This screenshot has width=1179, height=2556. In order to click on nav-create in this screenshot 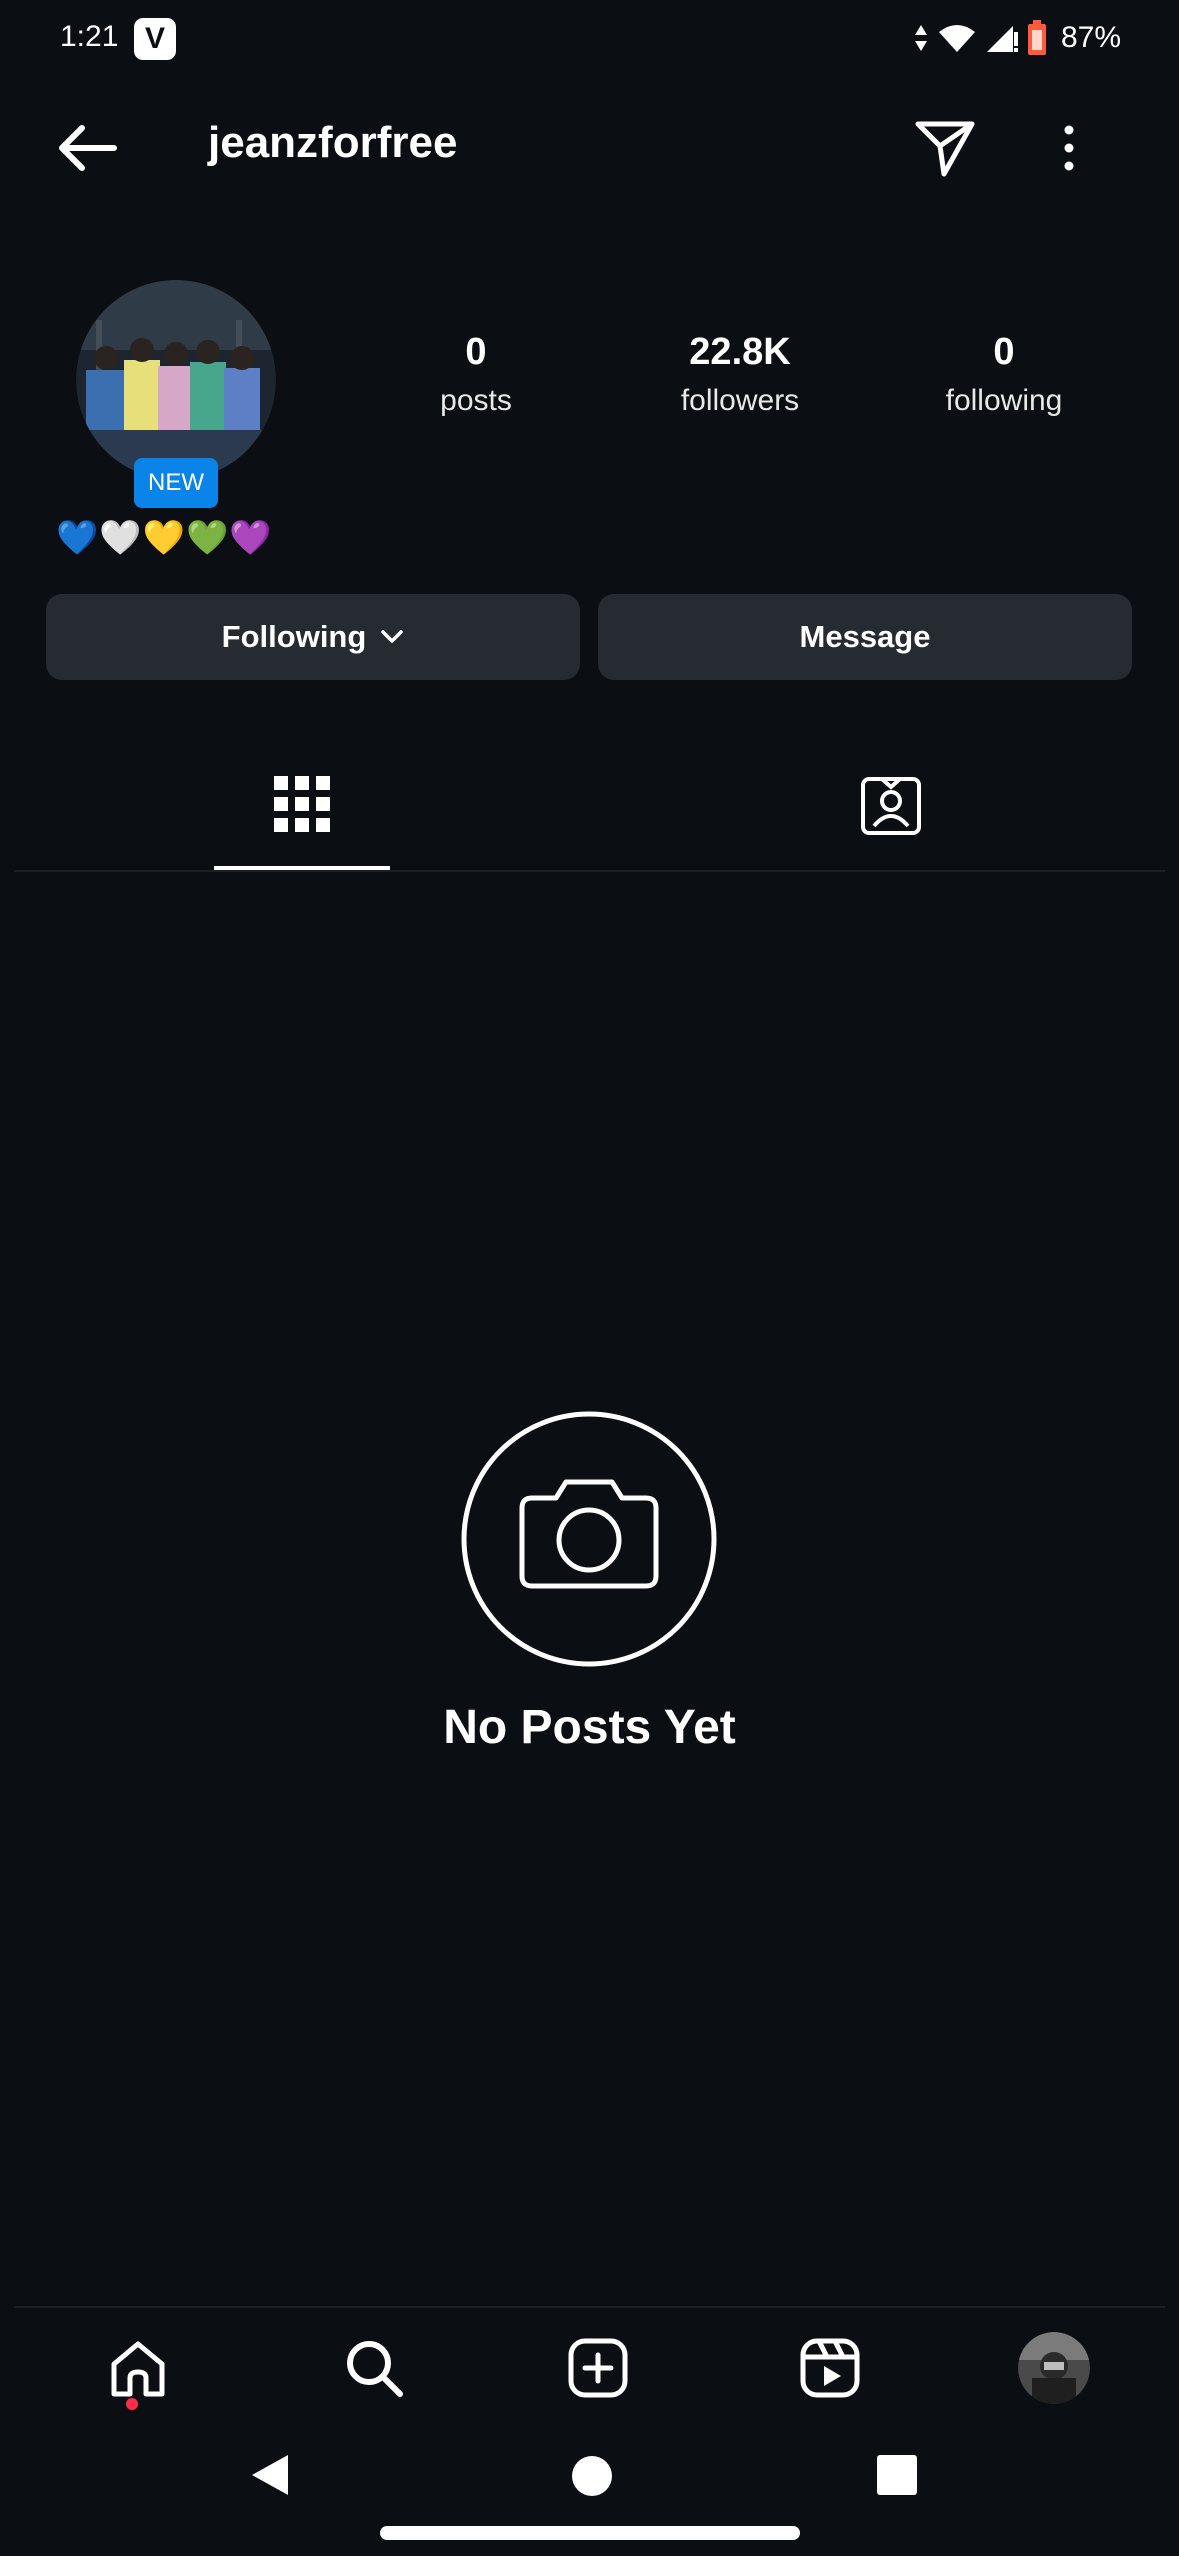, I will do `click(598, 2368)`.